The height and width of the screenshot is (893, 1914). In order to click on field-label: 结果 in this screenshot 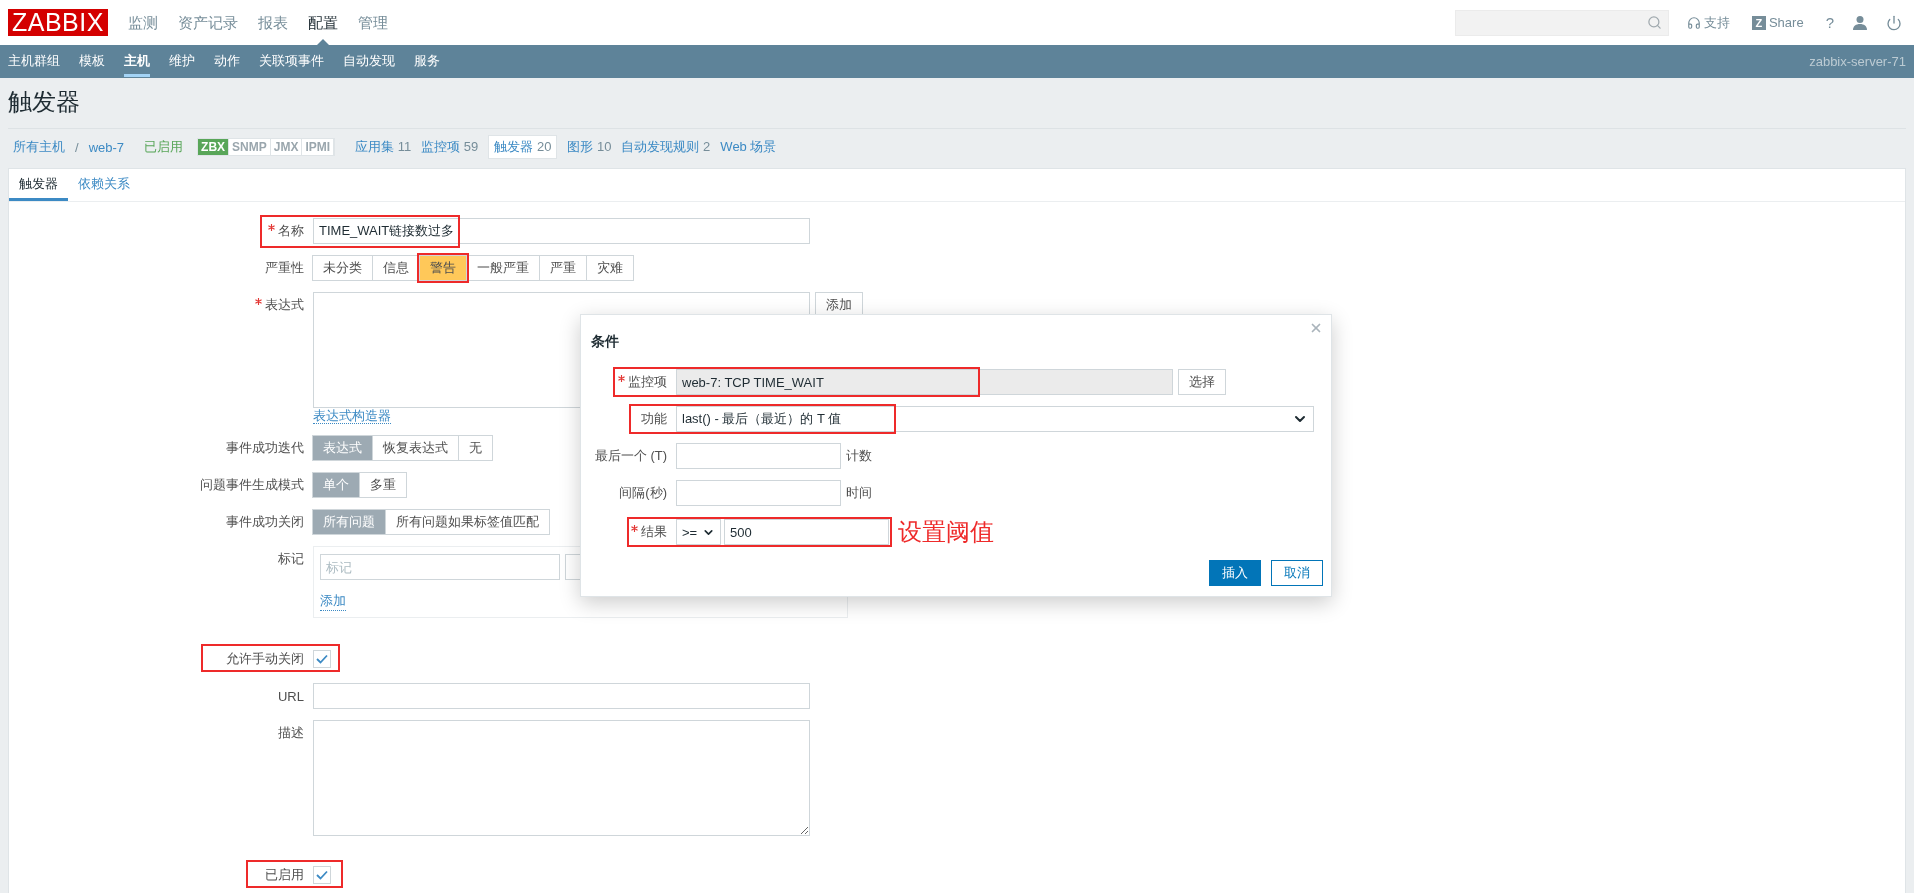, I will do `click(654, 532)`.